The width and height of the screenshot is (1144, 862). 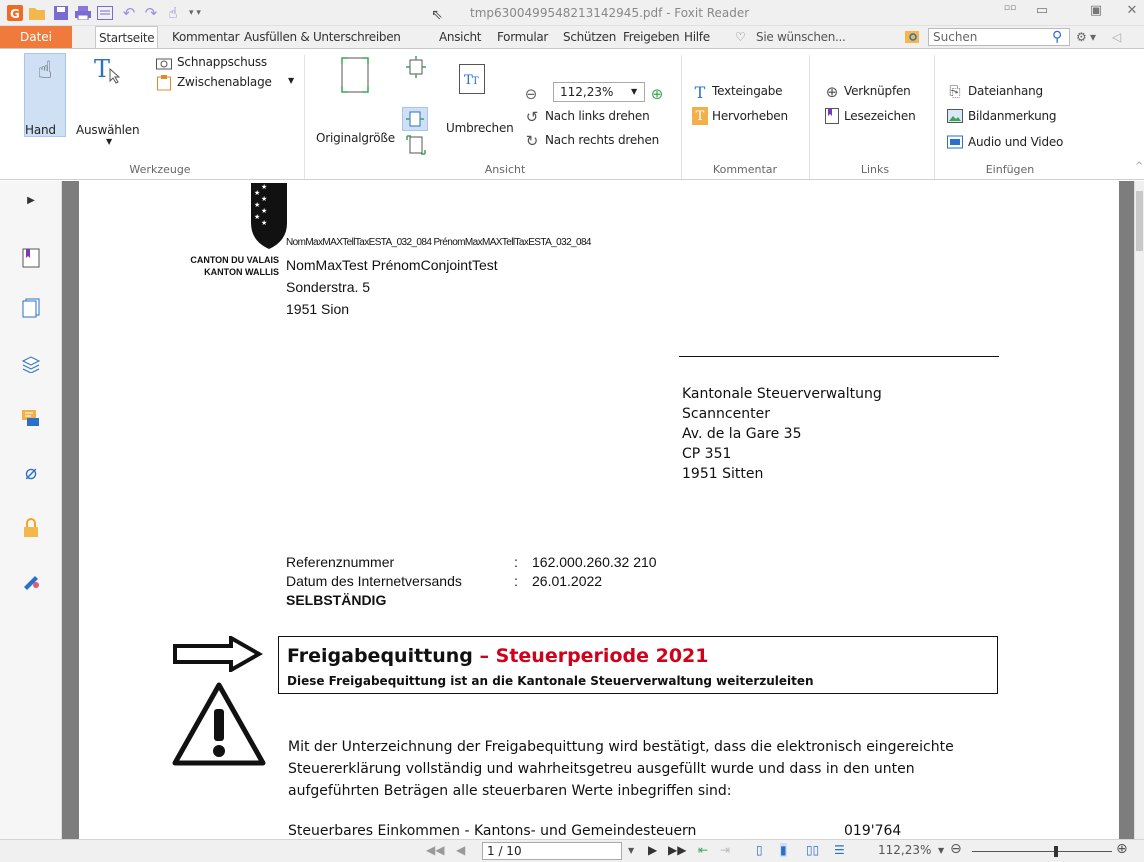 What do you see at coordinates (31, 528) in the screenshot?
I see `security-panel-icon` at bounding box center [31, 528].